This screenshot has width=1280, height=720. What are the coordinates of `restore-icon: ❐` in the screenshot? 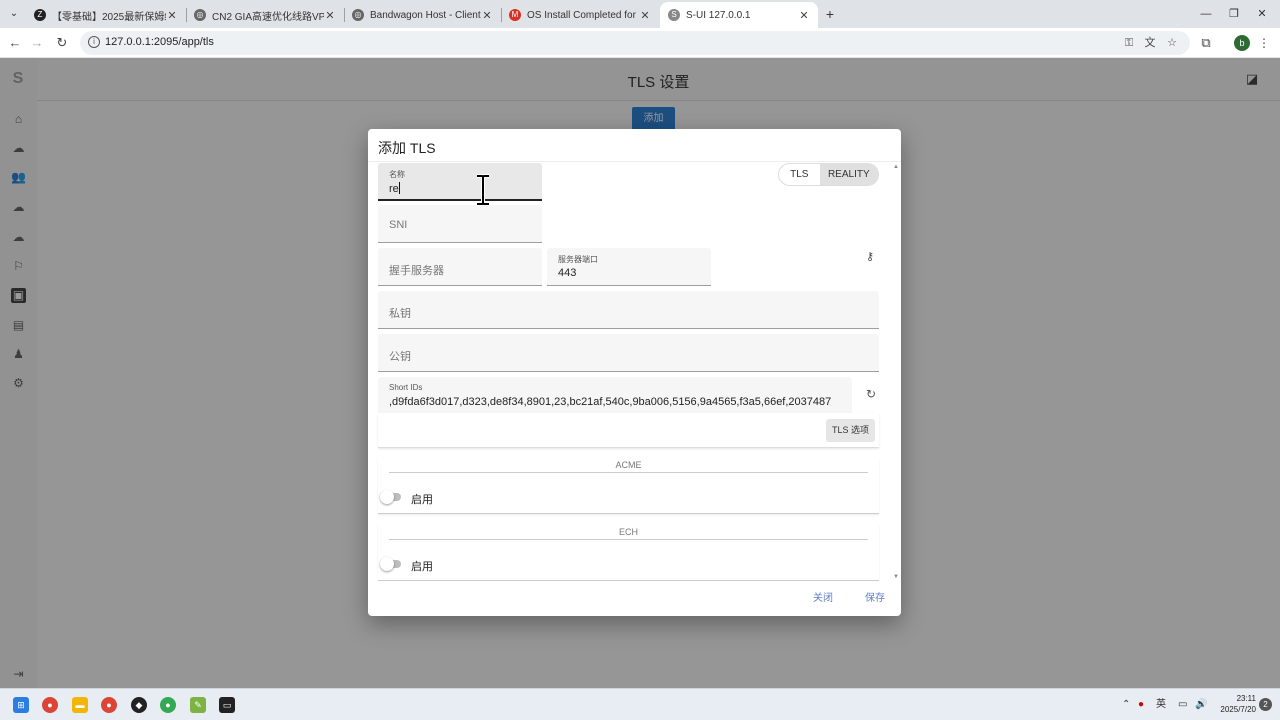 It's located at (1234, 14).